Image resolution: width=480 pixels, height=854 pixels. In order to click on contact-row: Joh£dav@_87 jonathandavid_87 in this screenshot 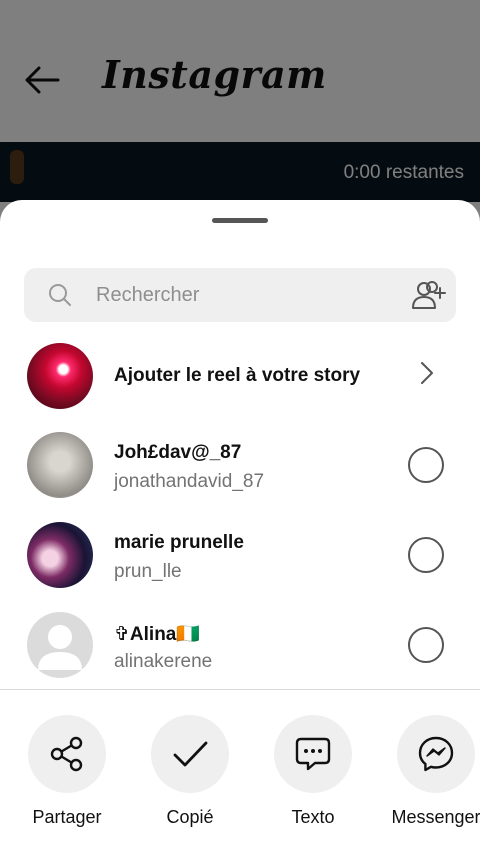, I will do `click(240, 466)`.